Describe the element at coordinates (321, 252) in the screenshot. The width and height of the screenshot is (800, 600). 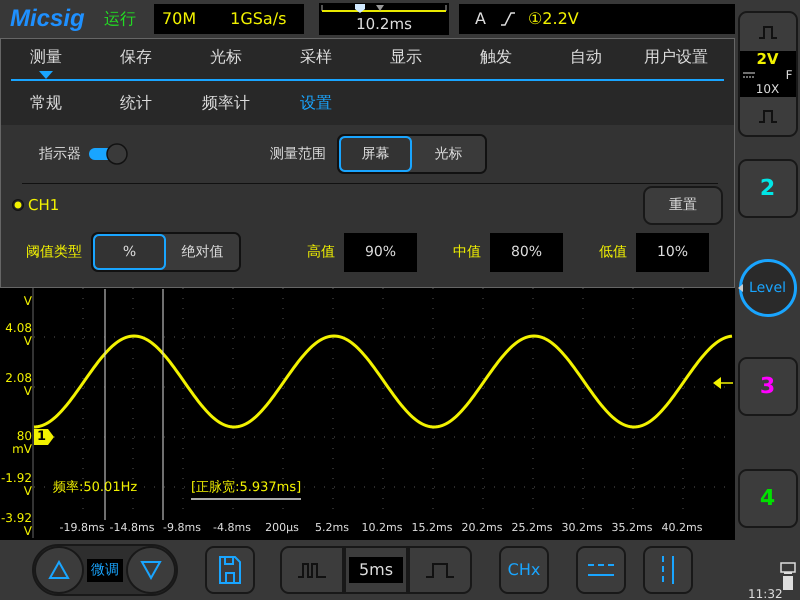
I see `threshold-label: 高值` at that location.